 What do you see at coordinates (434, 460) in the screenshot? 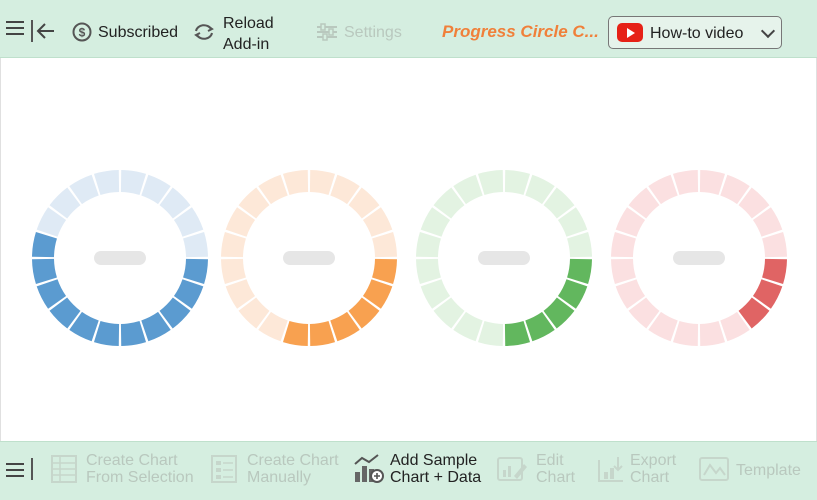
I see `add-sample-line1: Add Sample` at bounding box center [434, 460].